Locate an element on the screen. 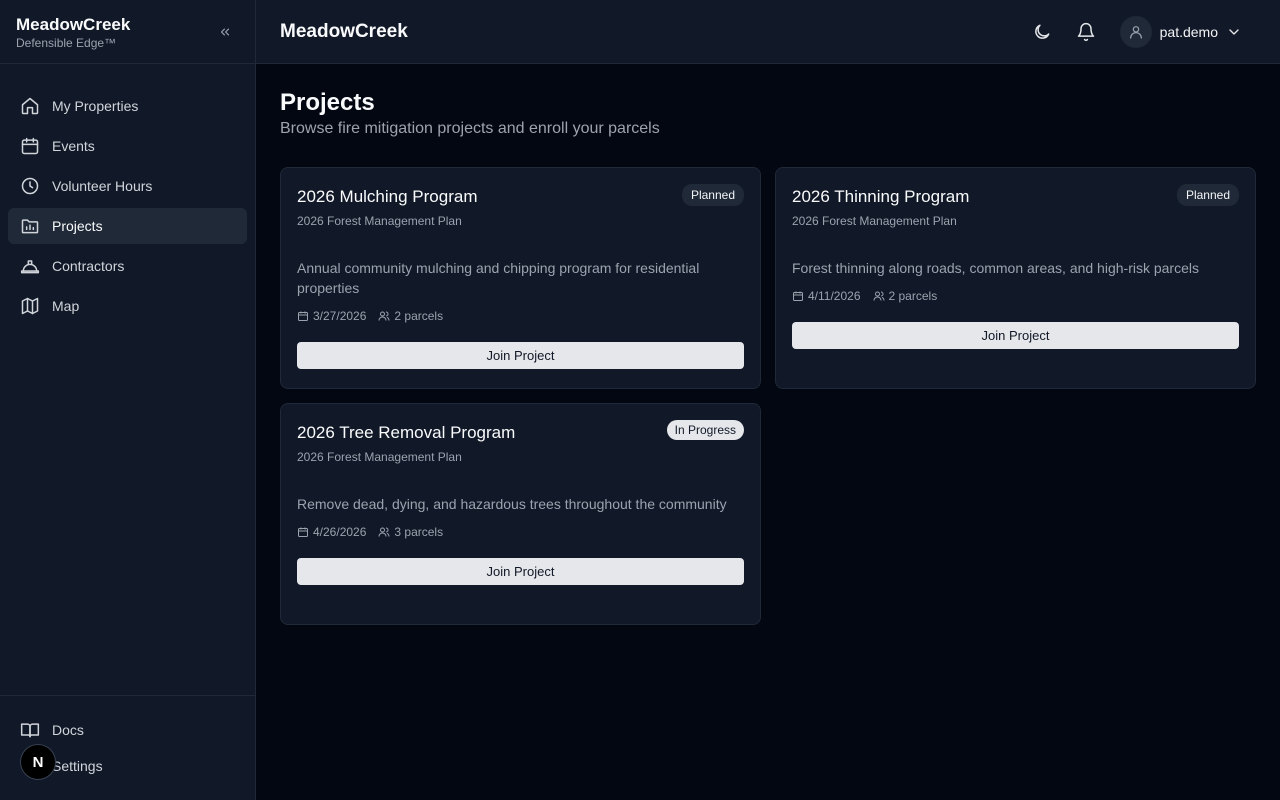  sidebar-item-my-properties: My Properties is located at coordinates (127, 106).